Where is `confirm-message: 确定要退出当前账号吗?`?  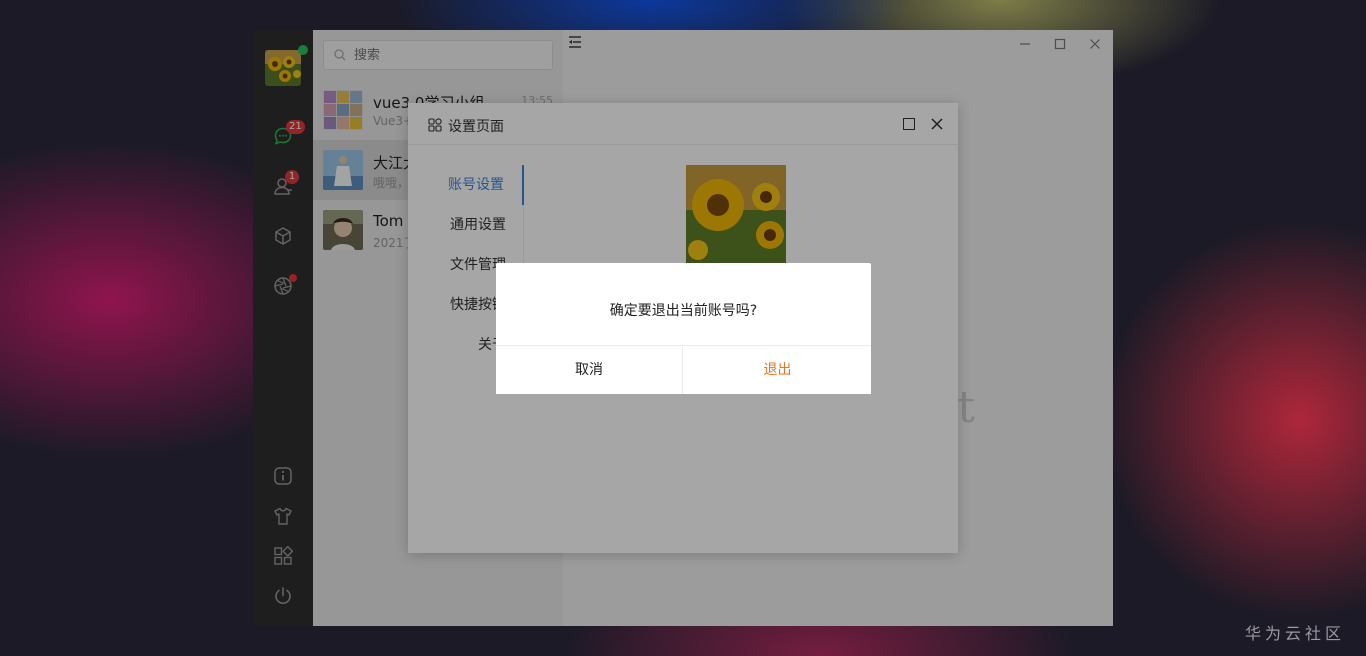
confirm-message: 确定要退出当前账号吗? is located at coordinates (683, 304).